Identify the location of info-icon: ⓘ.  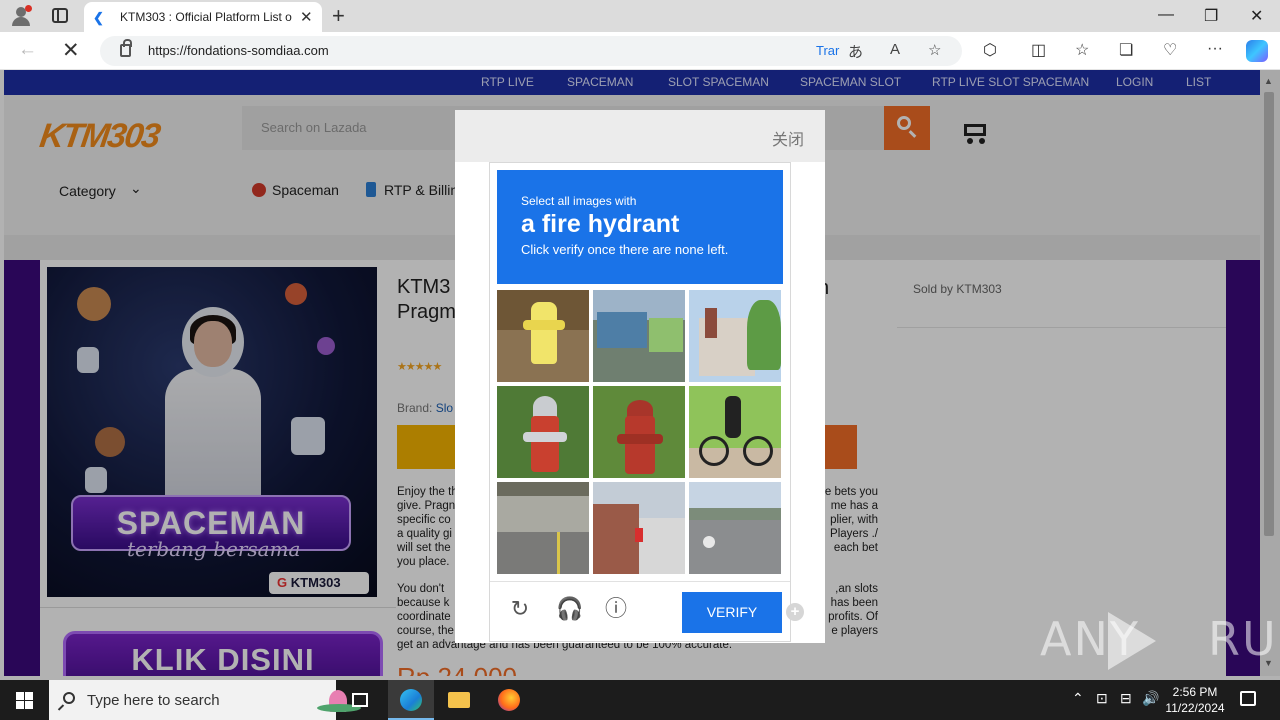
(616, 609).